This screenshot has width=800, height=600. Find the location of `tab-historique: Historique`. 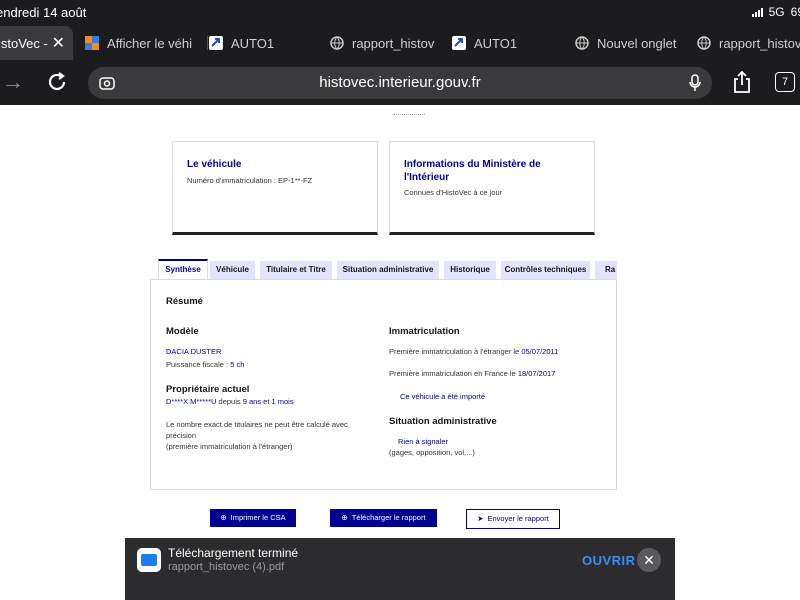

tab-historique: Historique is located at coordinates (470, 270).